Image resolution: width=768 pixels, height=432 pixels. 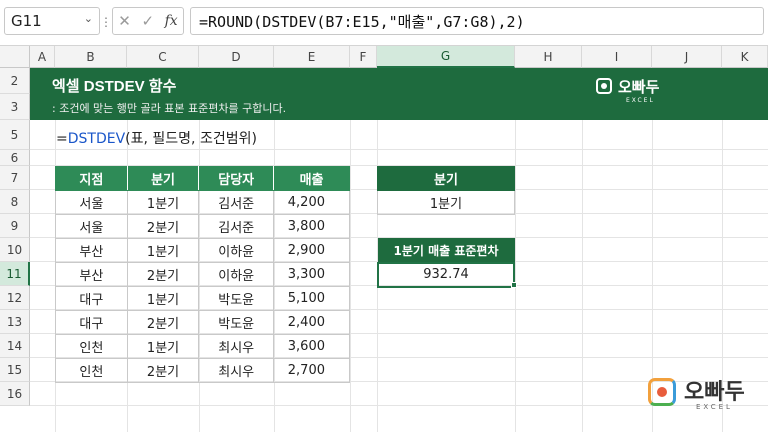 What do you see at coordinates (617, 57) in the screenshot?
I see `column-header-i: I` at bounding box center [617, 57].